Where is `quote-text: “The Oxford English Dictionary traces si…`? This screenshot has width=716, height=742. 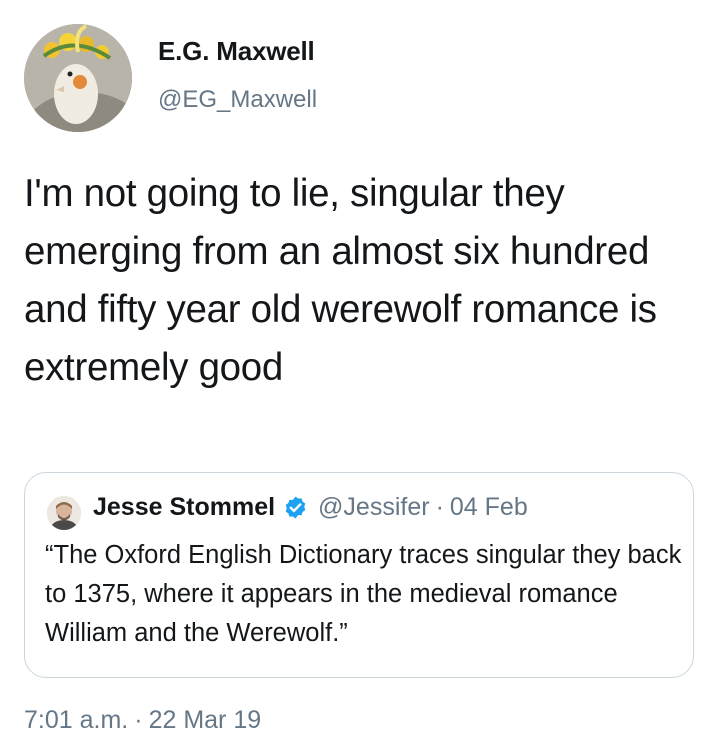 quote-text: “The Oxford English Dictionary traces si… is located at coordinates (363, 594).